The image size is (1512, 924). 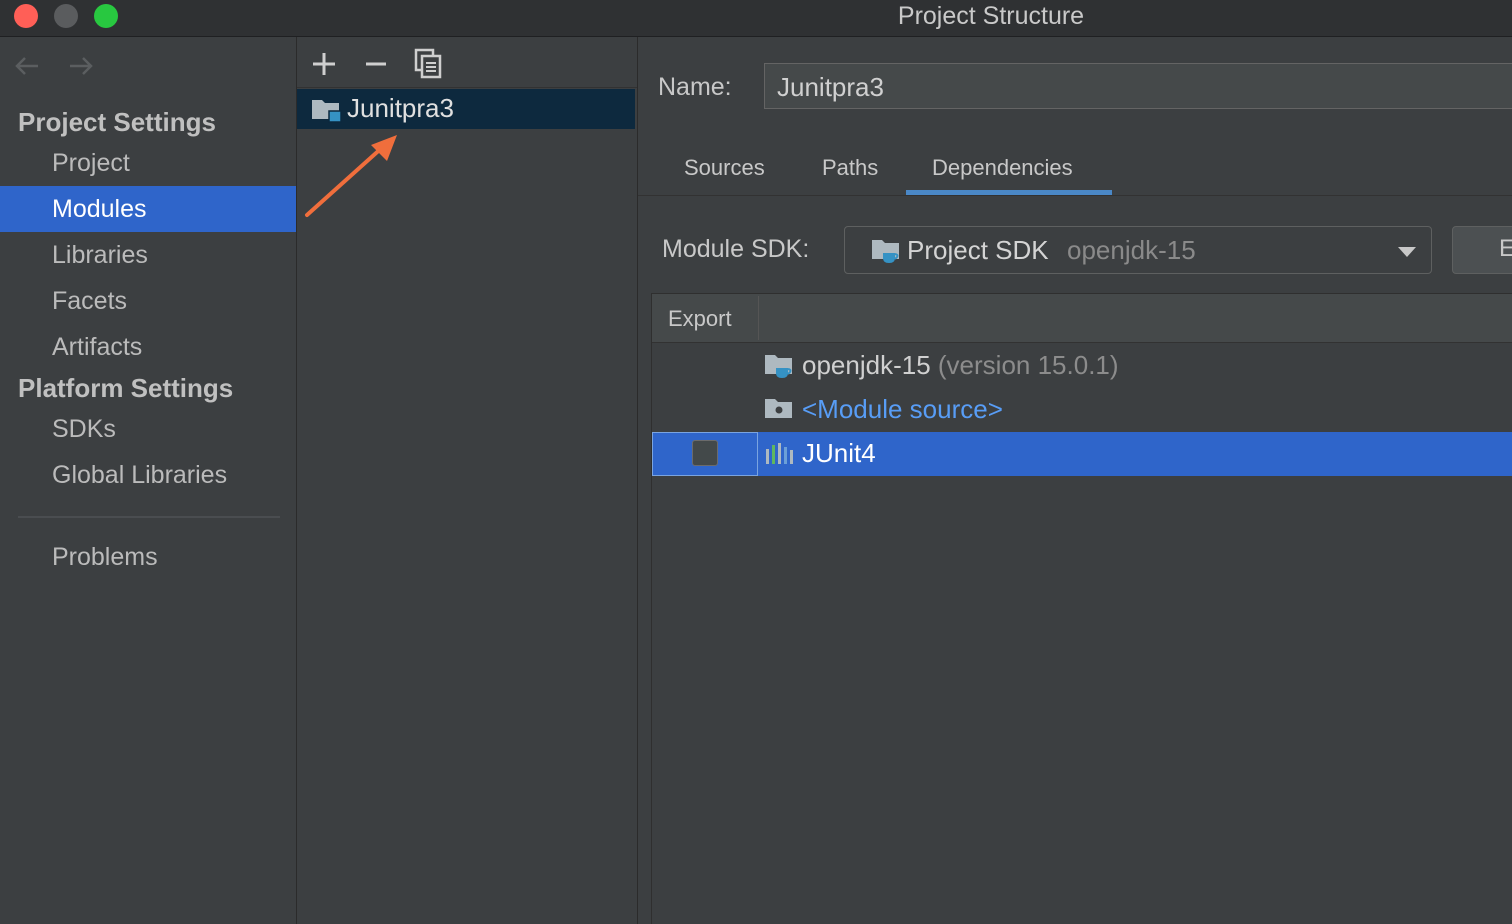 I want to click on tab-dependencies: Dependencies, so click(x=1002, y=168).